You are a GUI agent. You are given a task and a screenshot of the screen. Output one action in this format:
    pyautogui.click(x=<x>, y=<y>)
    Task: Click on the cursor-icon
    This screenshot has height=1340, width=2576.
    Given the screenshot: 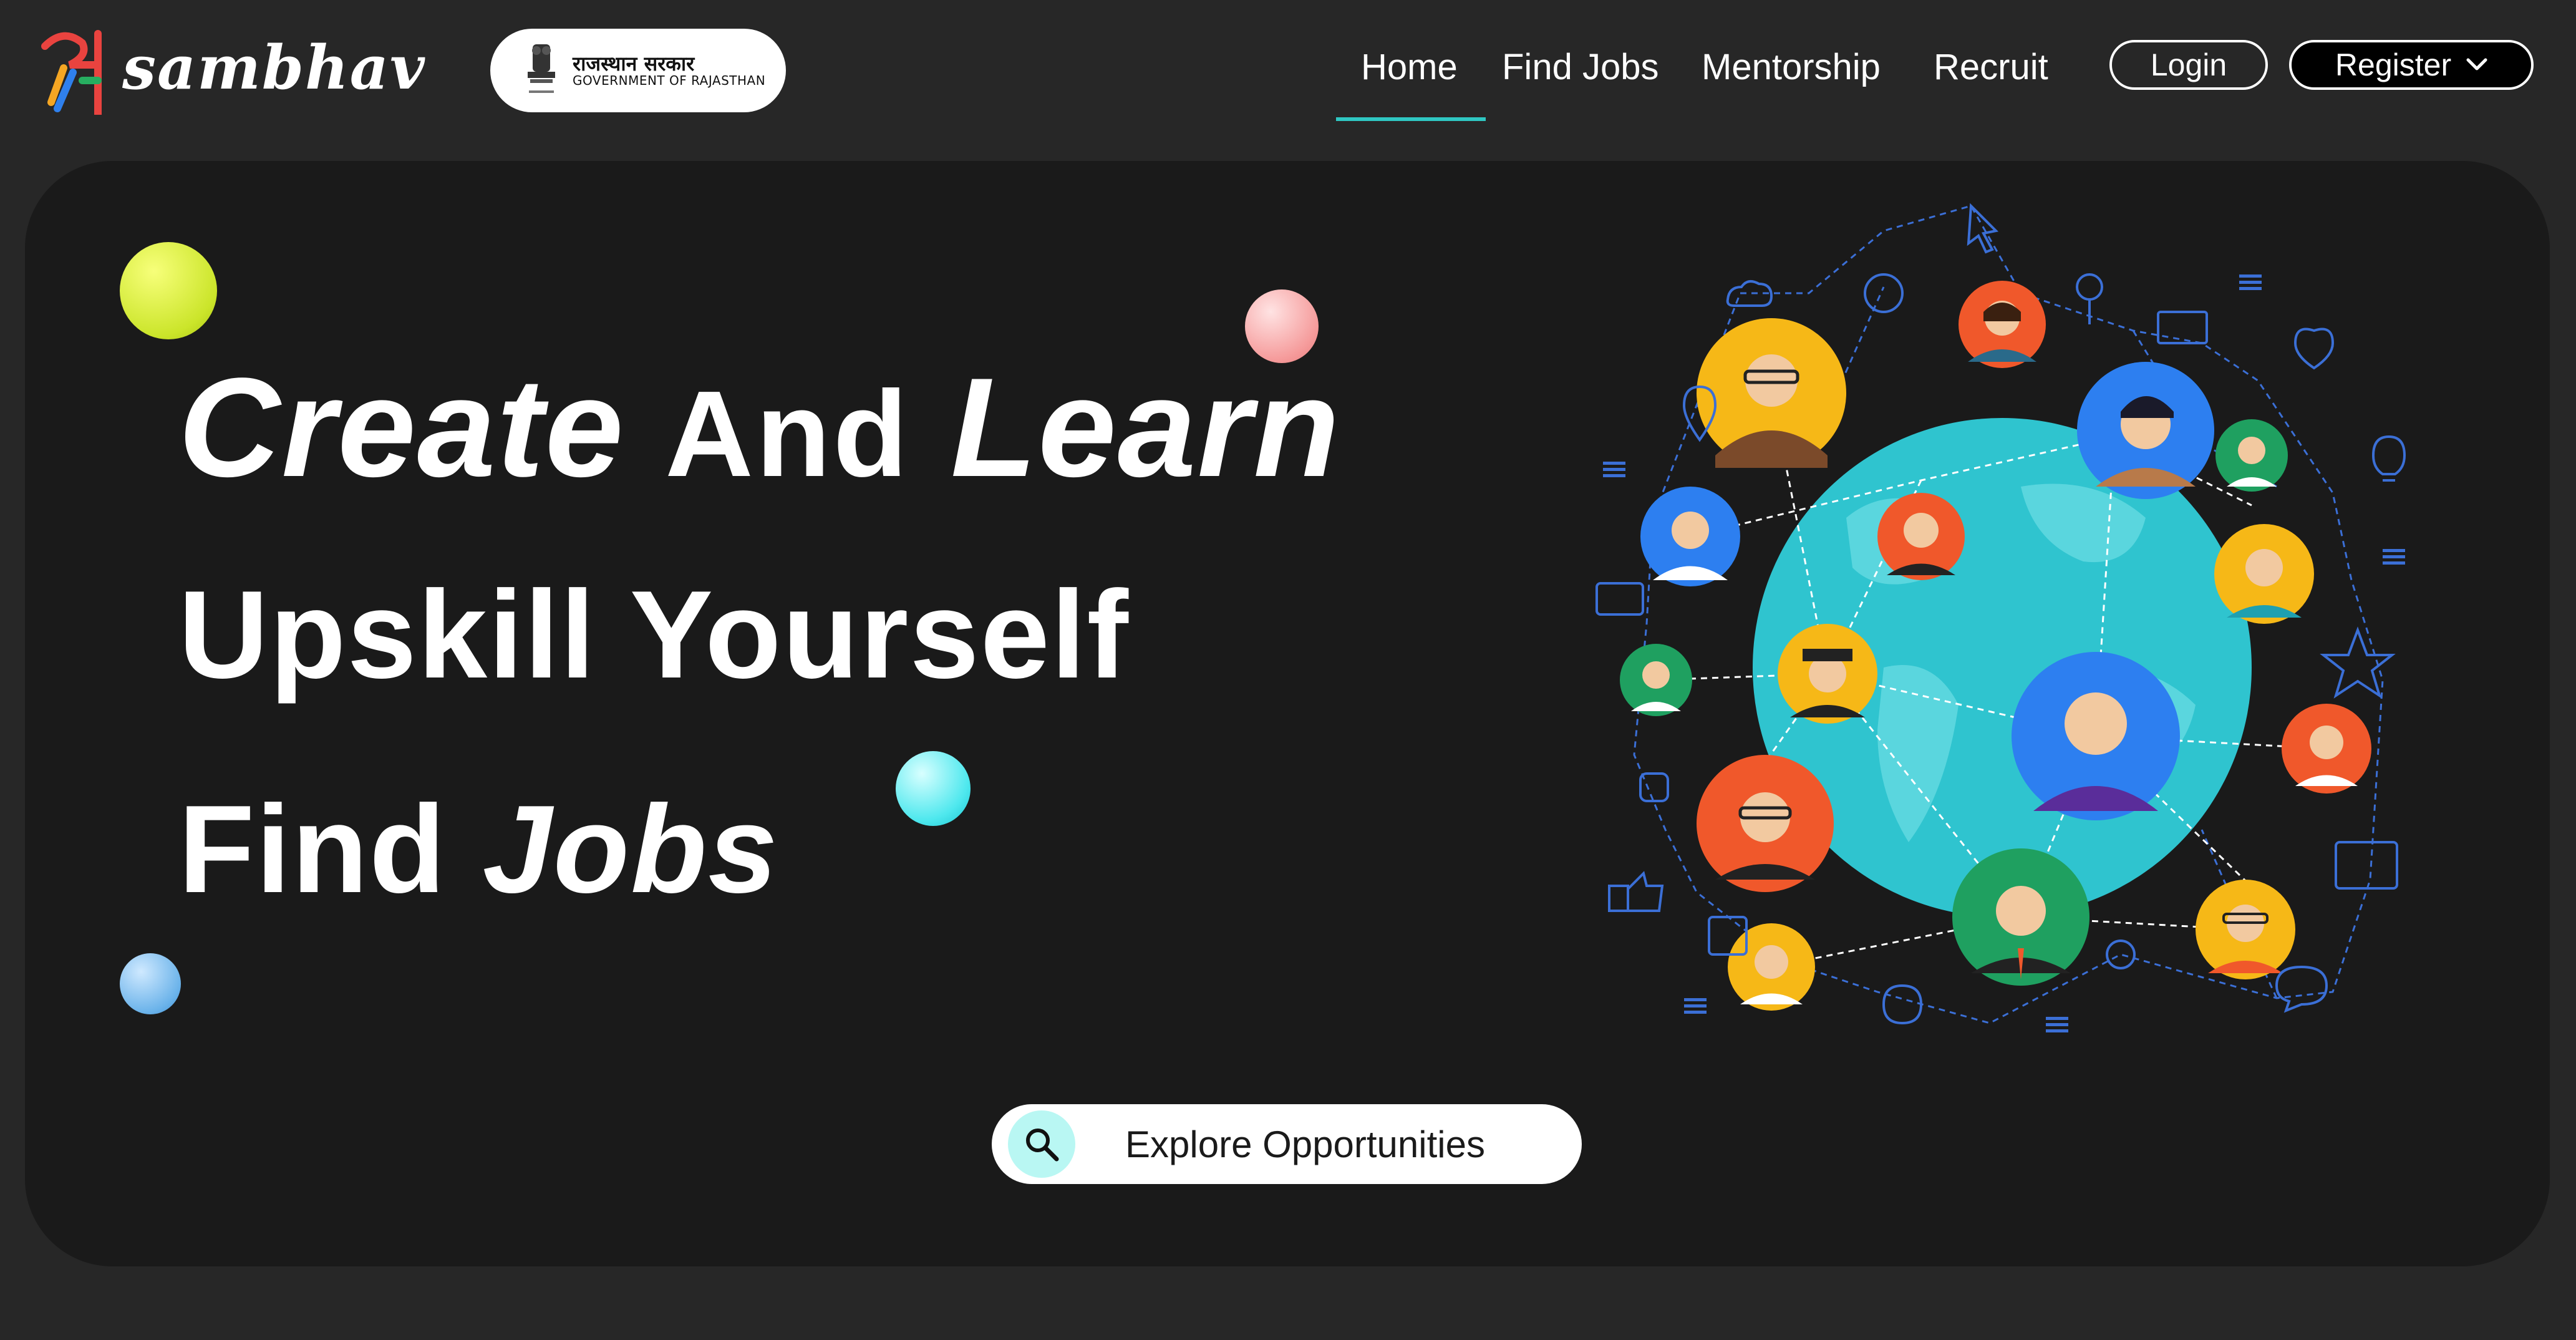 What is the action you would take?
    pyautogui.click(x=1983, y=228)
    